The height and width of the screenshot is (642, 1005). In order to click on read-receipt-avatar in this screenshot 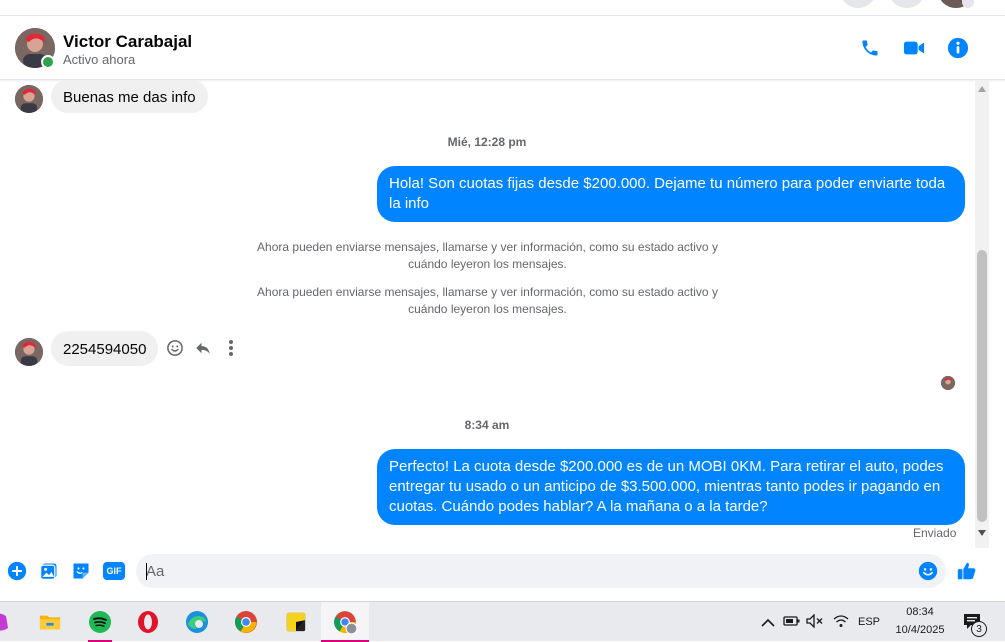, I will do `click(948, 383)`.